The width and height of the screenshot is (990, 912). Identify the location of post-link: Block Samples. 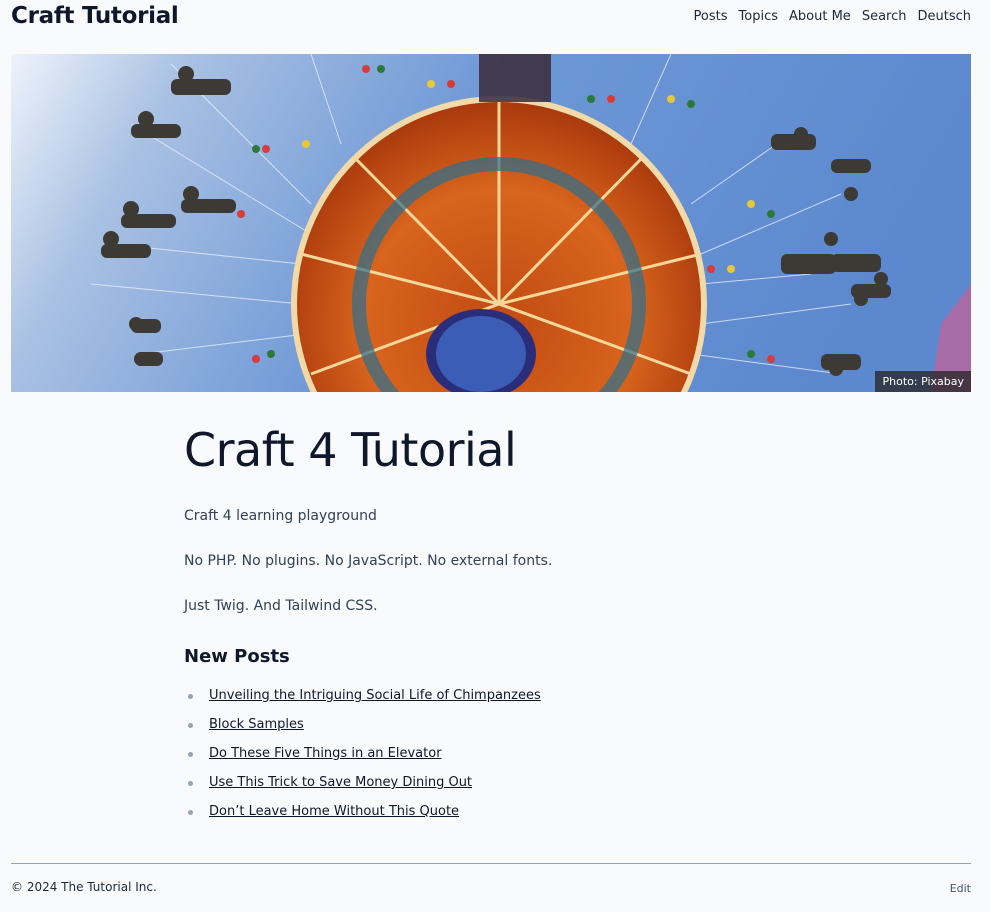
(256, 724).